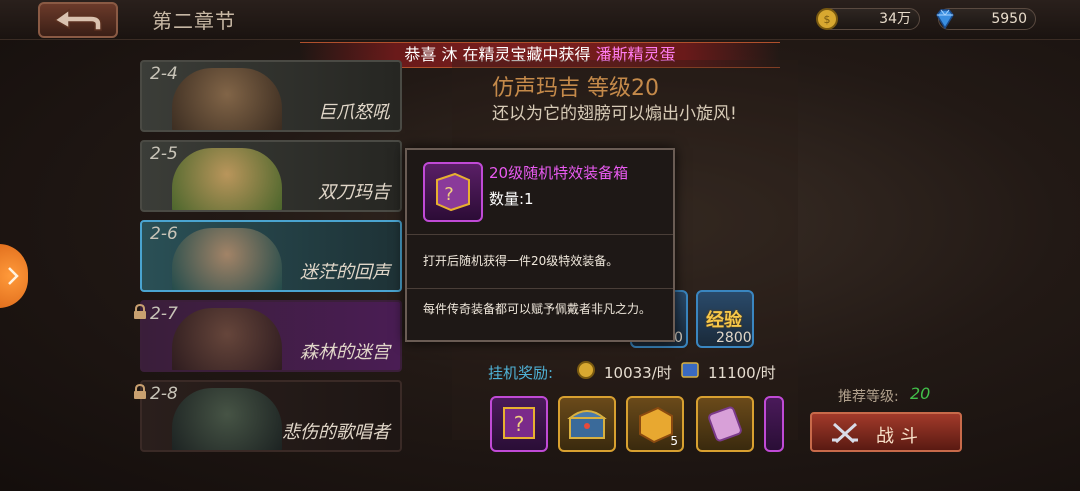 Image resolution: width=1080 pixels, height=491 pixels. I want to click on stage-name: 迷茫的回声, so click(345, 272).